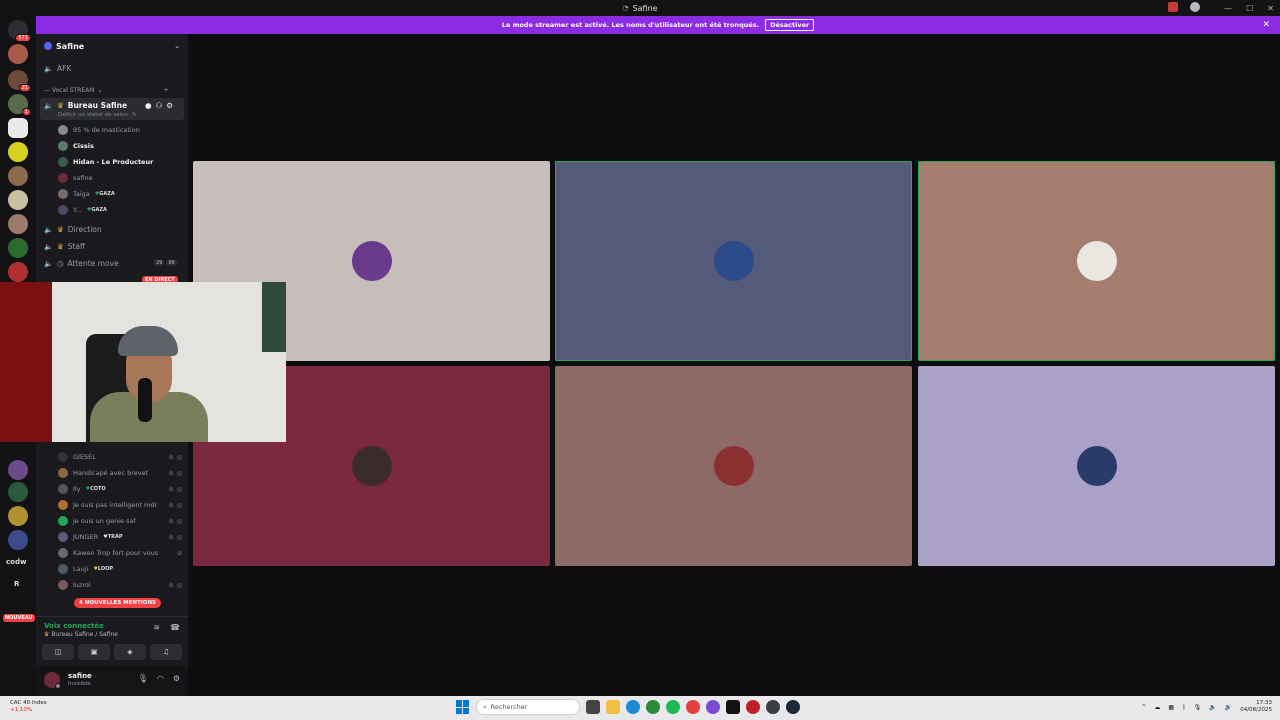 The width and height of the screenshot is (1280, 720). What do you see at coordinates (1256, 707) in the screenshot?
I see `clock: 17:33 04/08/2025` at bounding box center [1256, 707].